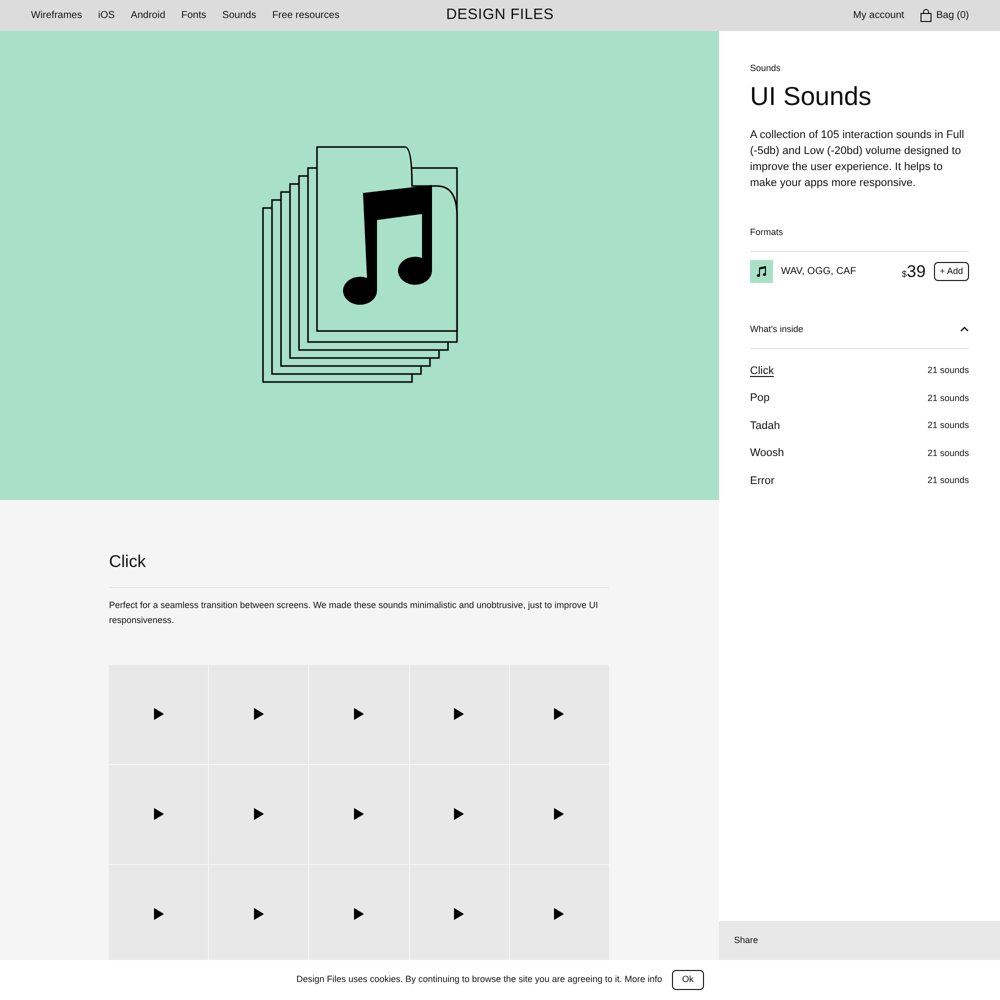  I want to click on price: 39, so click(916, 272).